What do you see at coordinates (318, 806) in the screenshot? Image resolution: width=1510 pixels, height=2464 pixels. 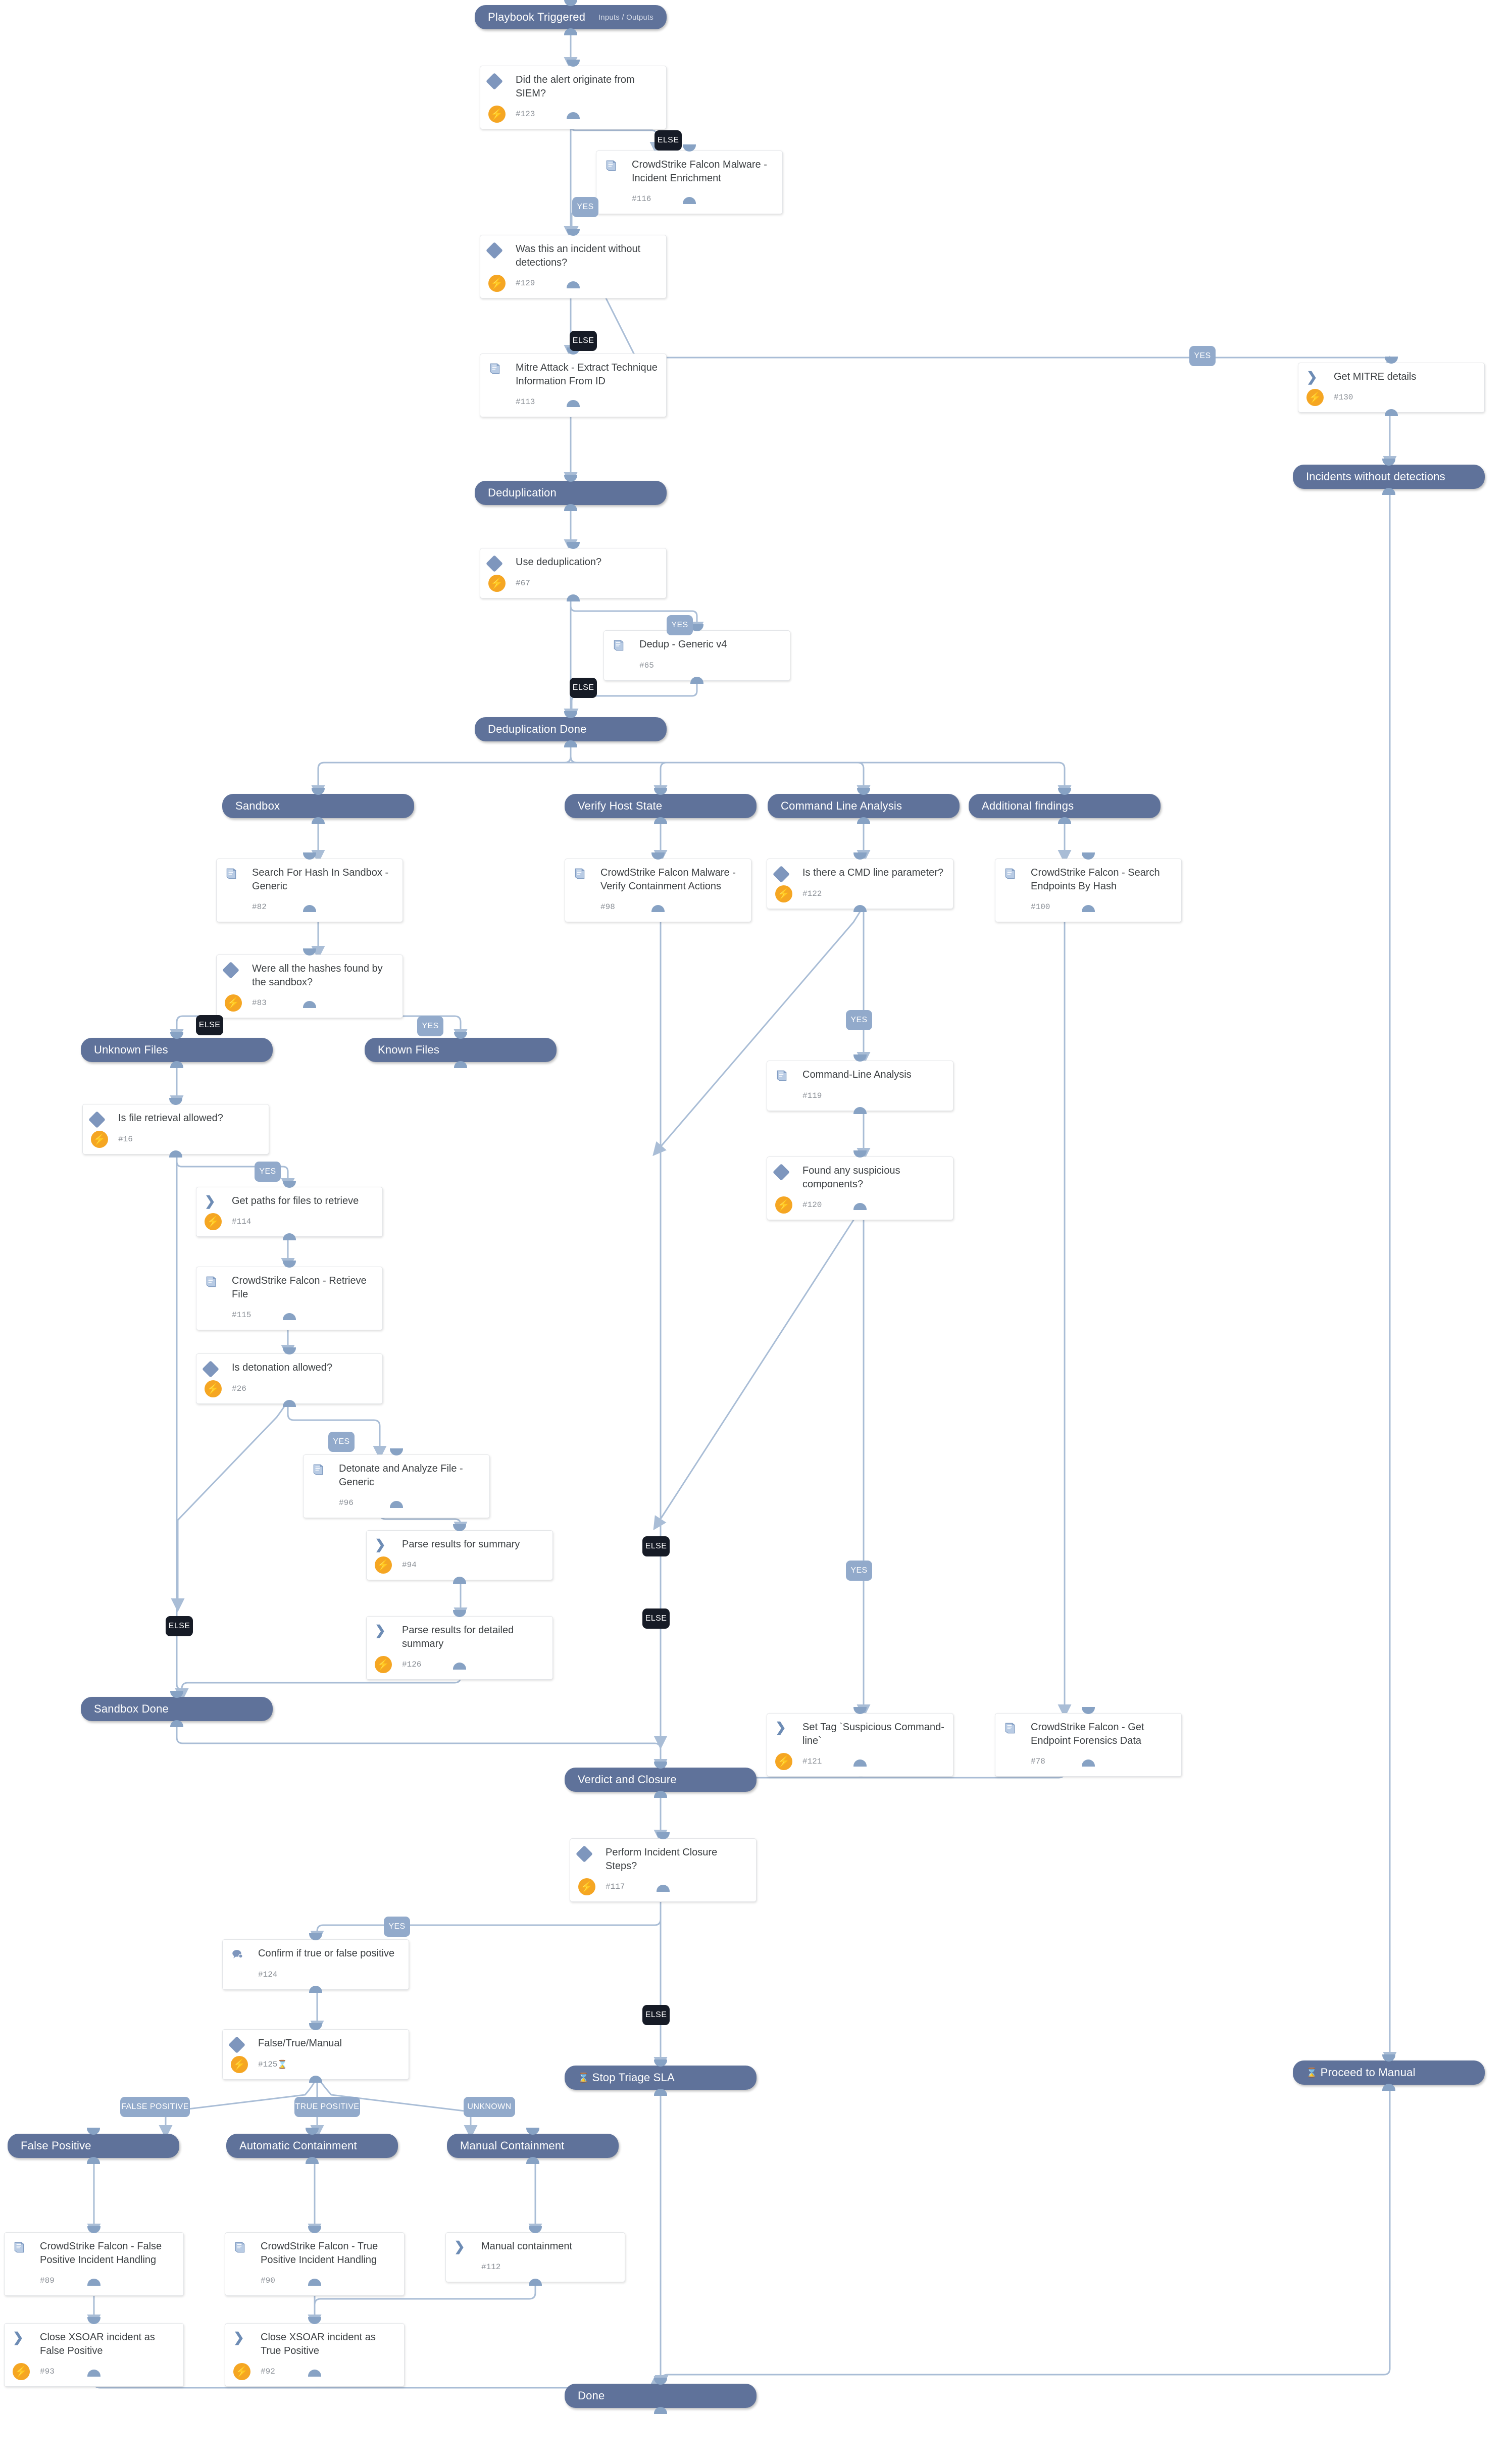 I see `section-pill-sandbox: Sandbox` at bounding box center [318, 806].